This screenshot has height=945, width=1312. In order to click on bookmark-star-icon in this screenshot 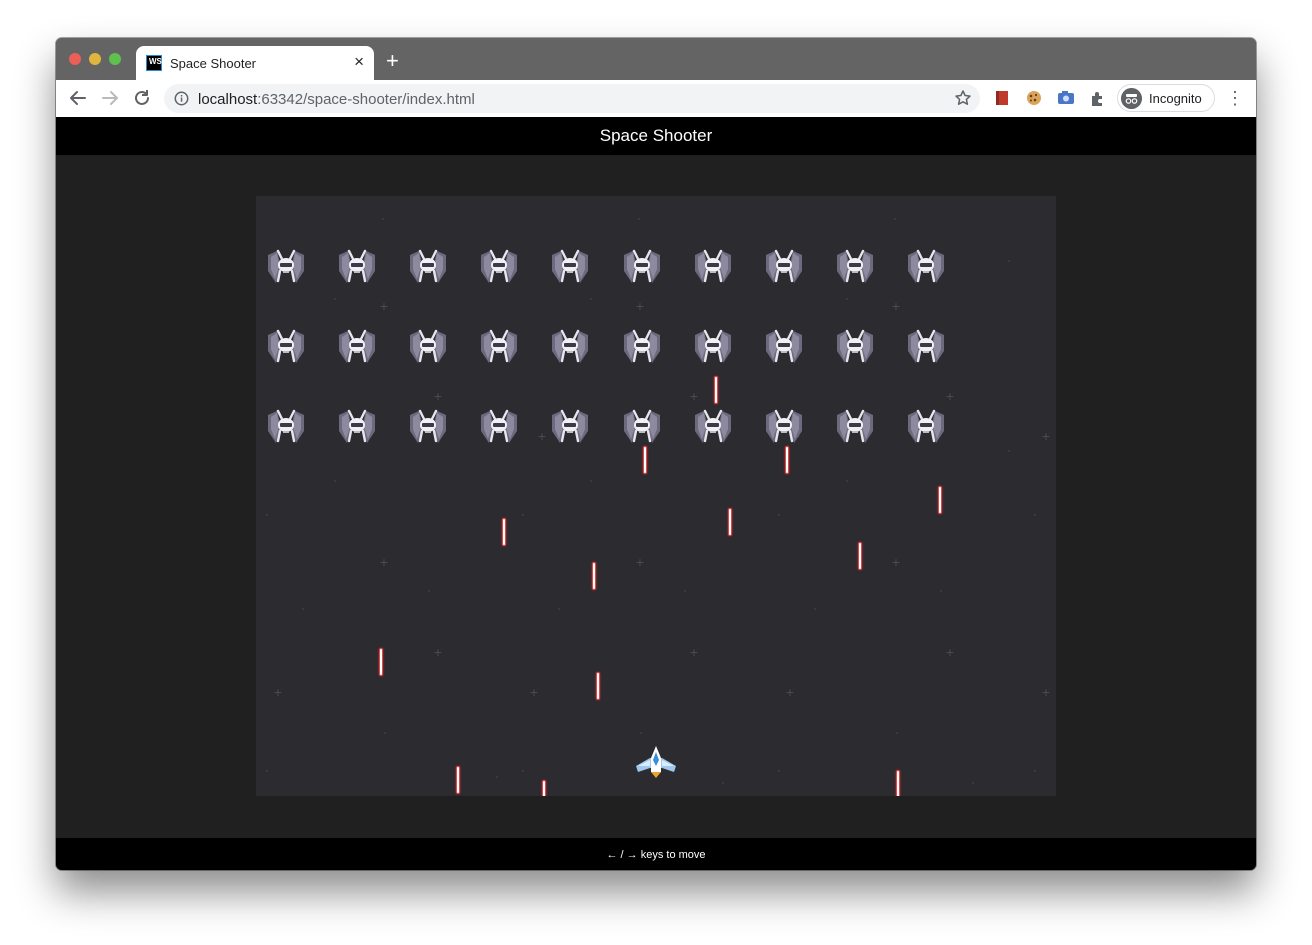, I will do `click(963, 98)`.